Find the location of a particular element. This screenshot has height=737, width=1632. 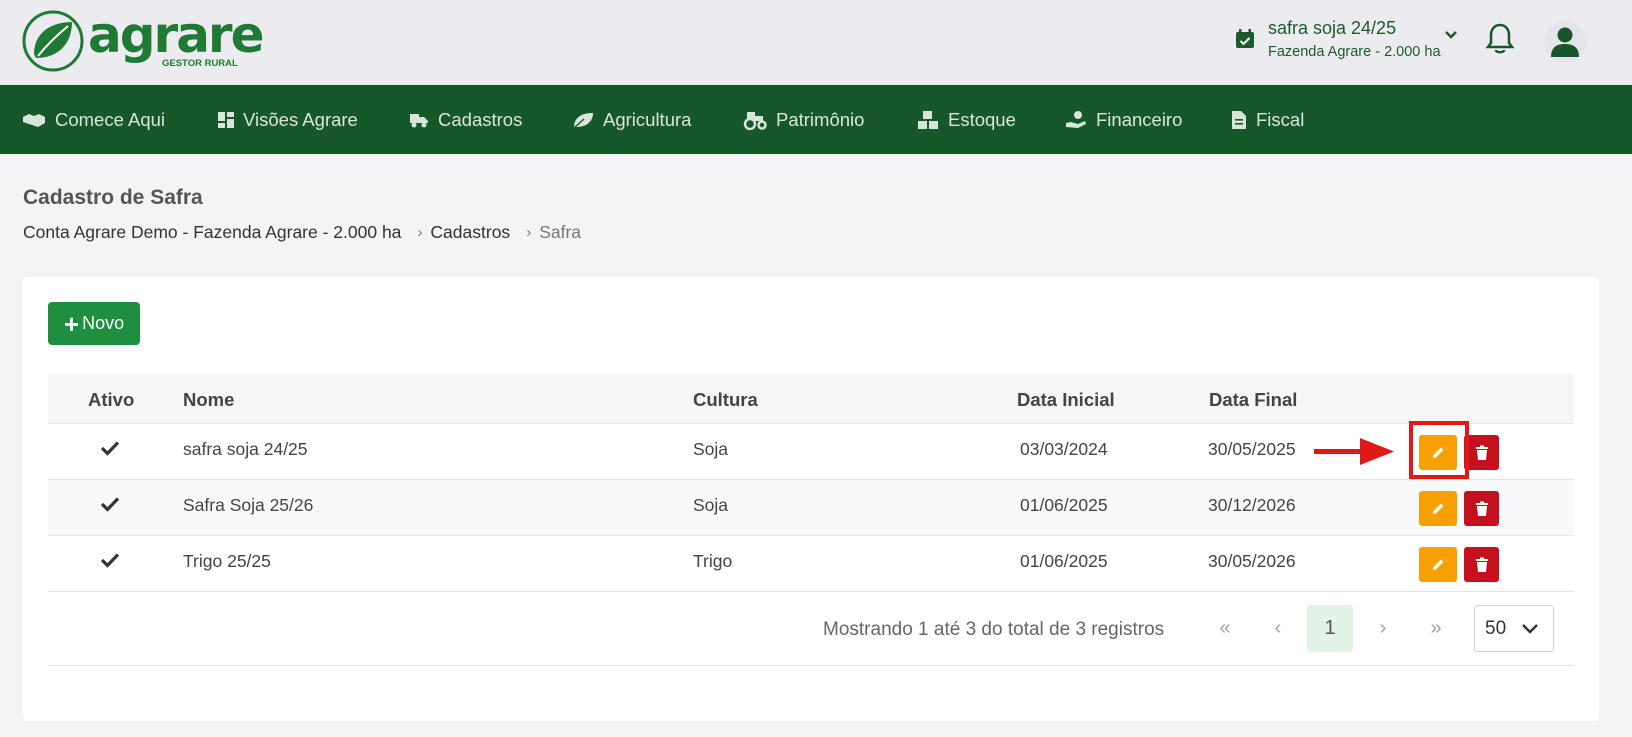

cell-cultura: Trigo is located at coordinates (713, 561).